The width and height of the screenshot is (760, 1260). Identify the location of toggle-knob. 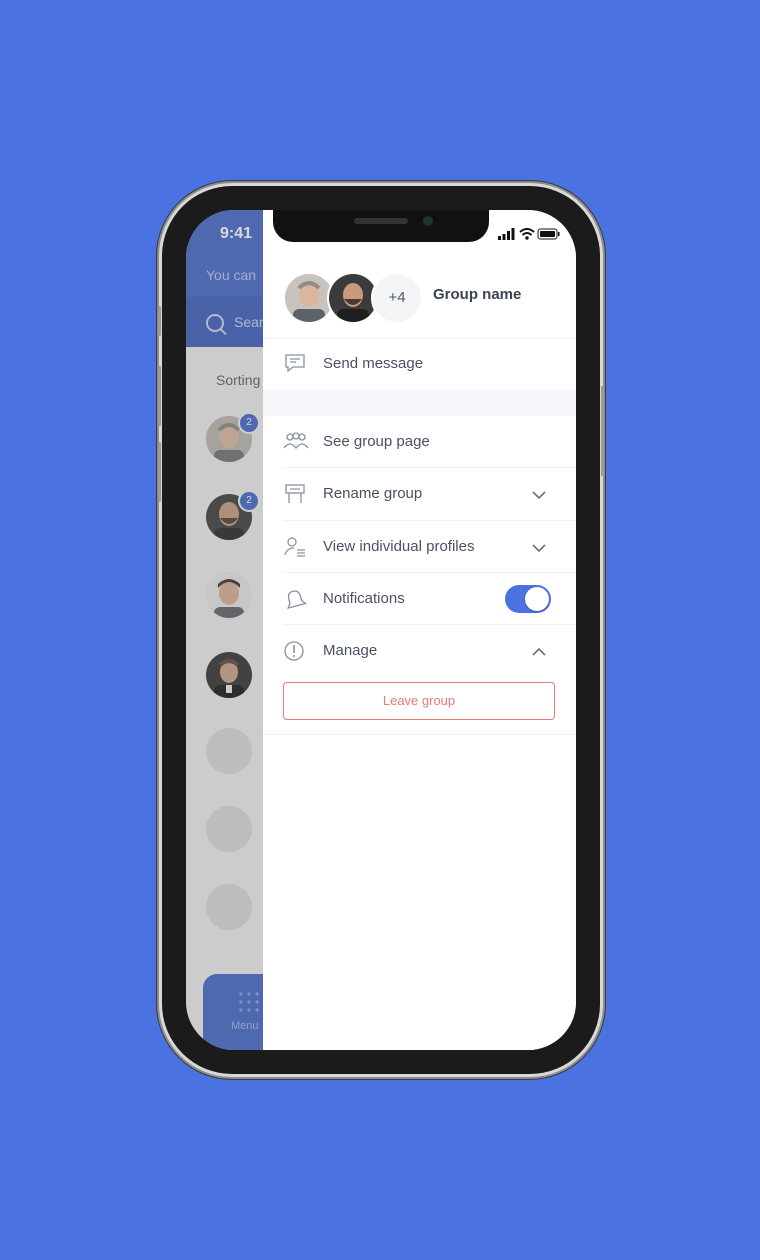
(537, 599).